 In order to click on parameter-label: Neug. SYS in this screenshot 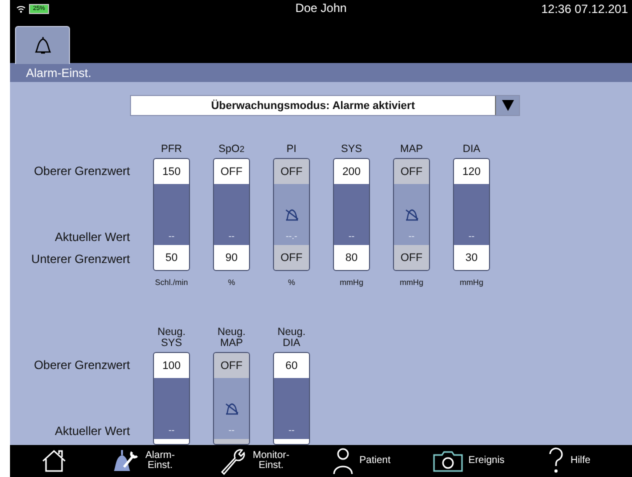, I will do `click(171, 338)`.